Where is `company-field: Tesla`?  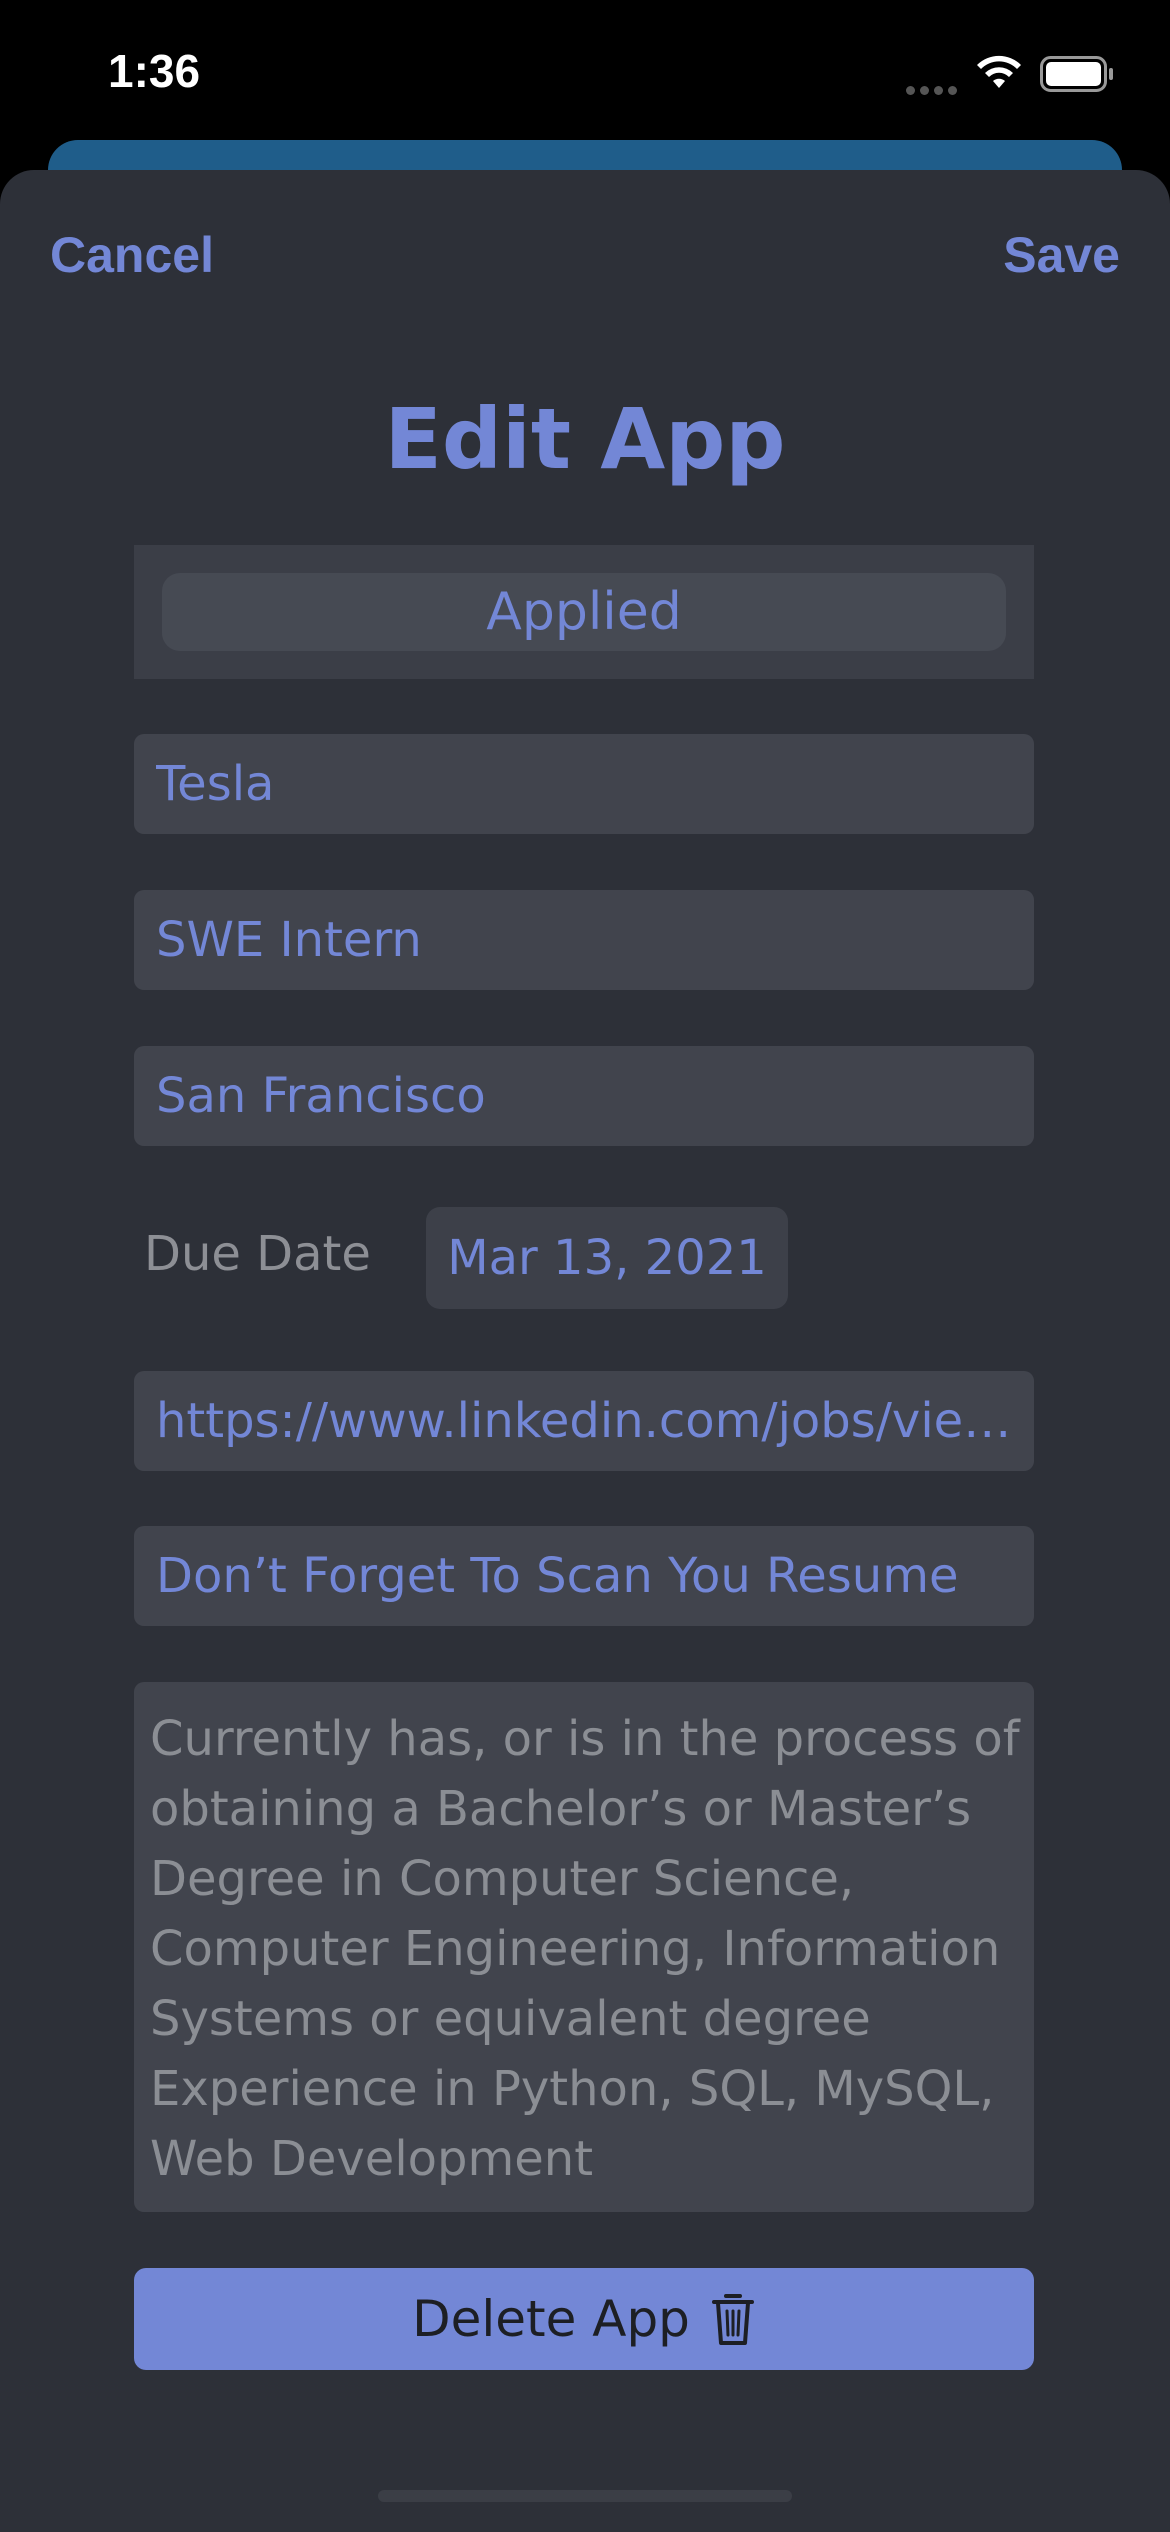
company-field: Tesla is located at coordinates (584, 784).